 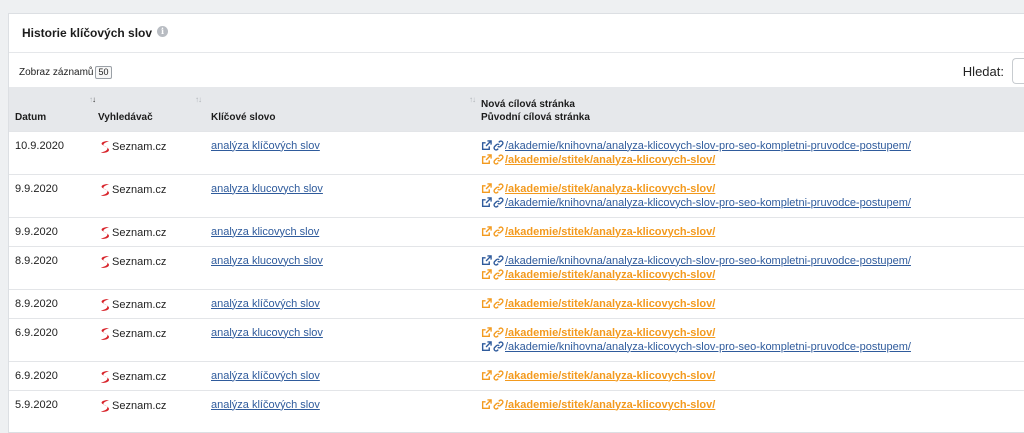 I want to click on column-header-date: ↑↓ Datum, so click(x=53, y=109).